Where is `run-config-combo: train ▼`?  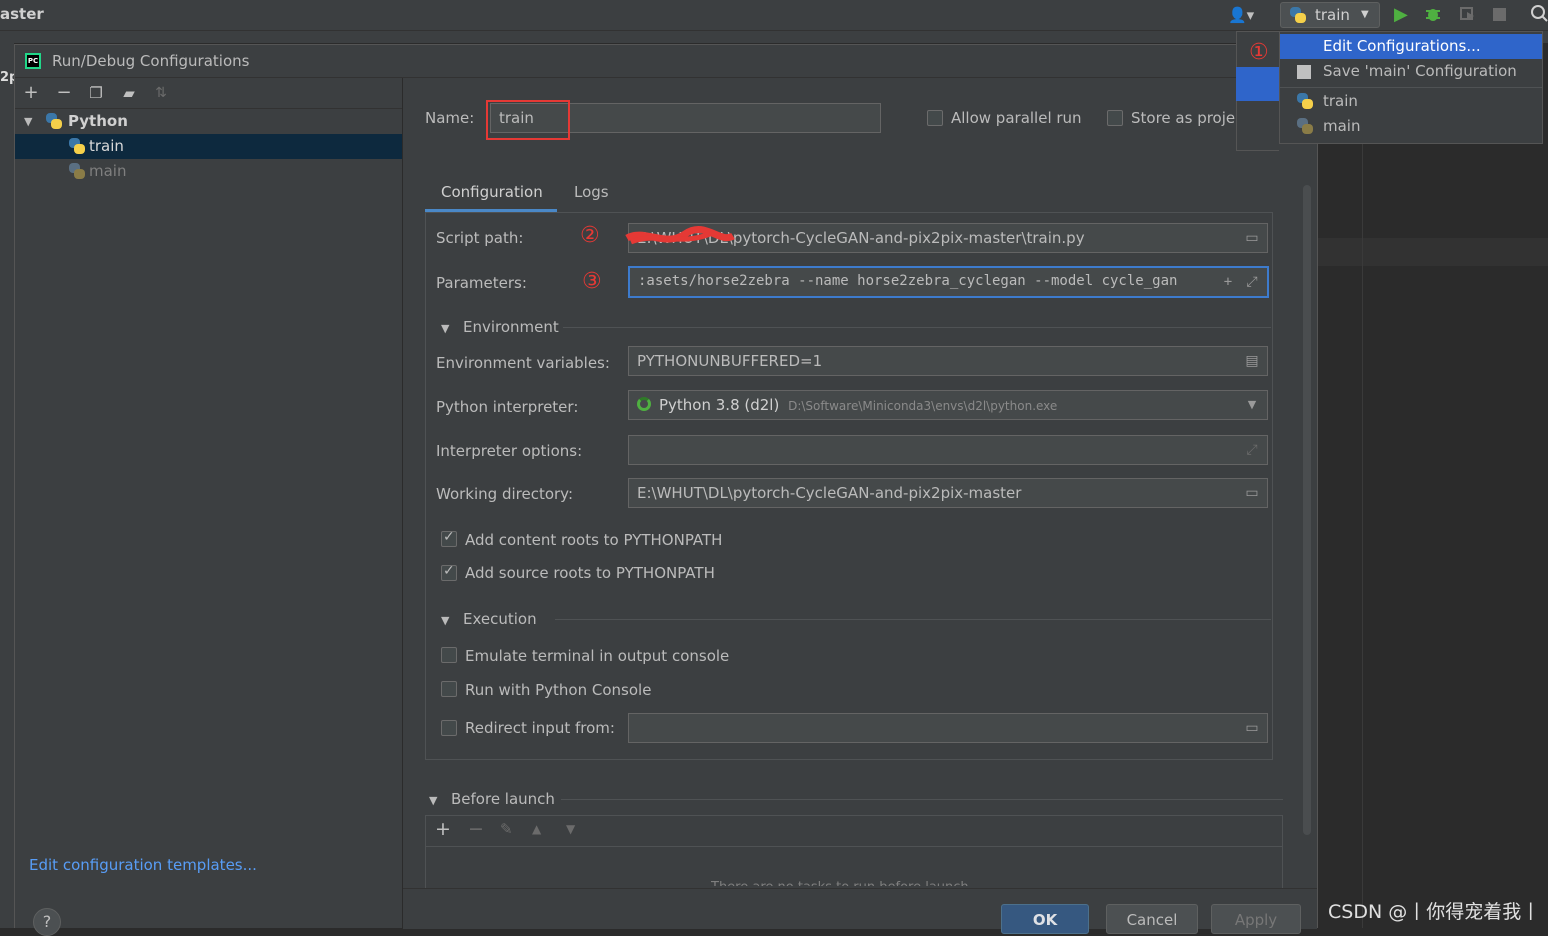 run-config-combo: train ▼ is located at coordinates (1330, 15).